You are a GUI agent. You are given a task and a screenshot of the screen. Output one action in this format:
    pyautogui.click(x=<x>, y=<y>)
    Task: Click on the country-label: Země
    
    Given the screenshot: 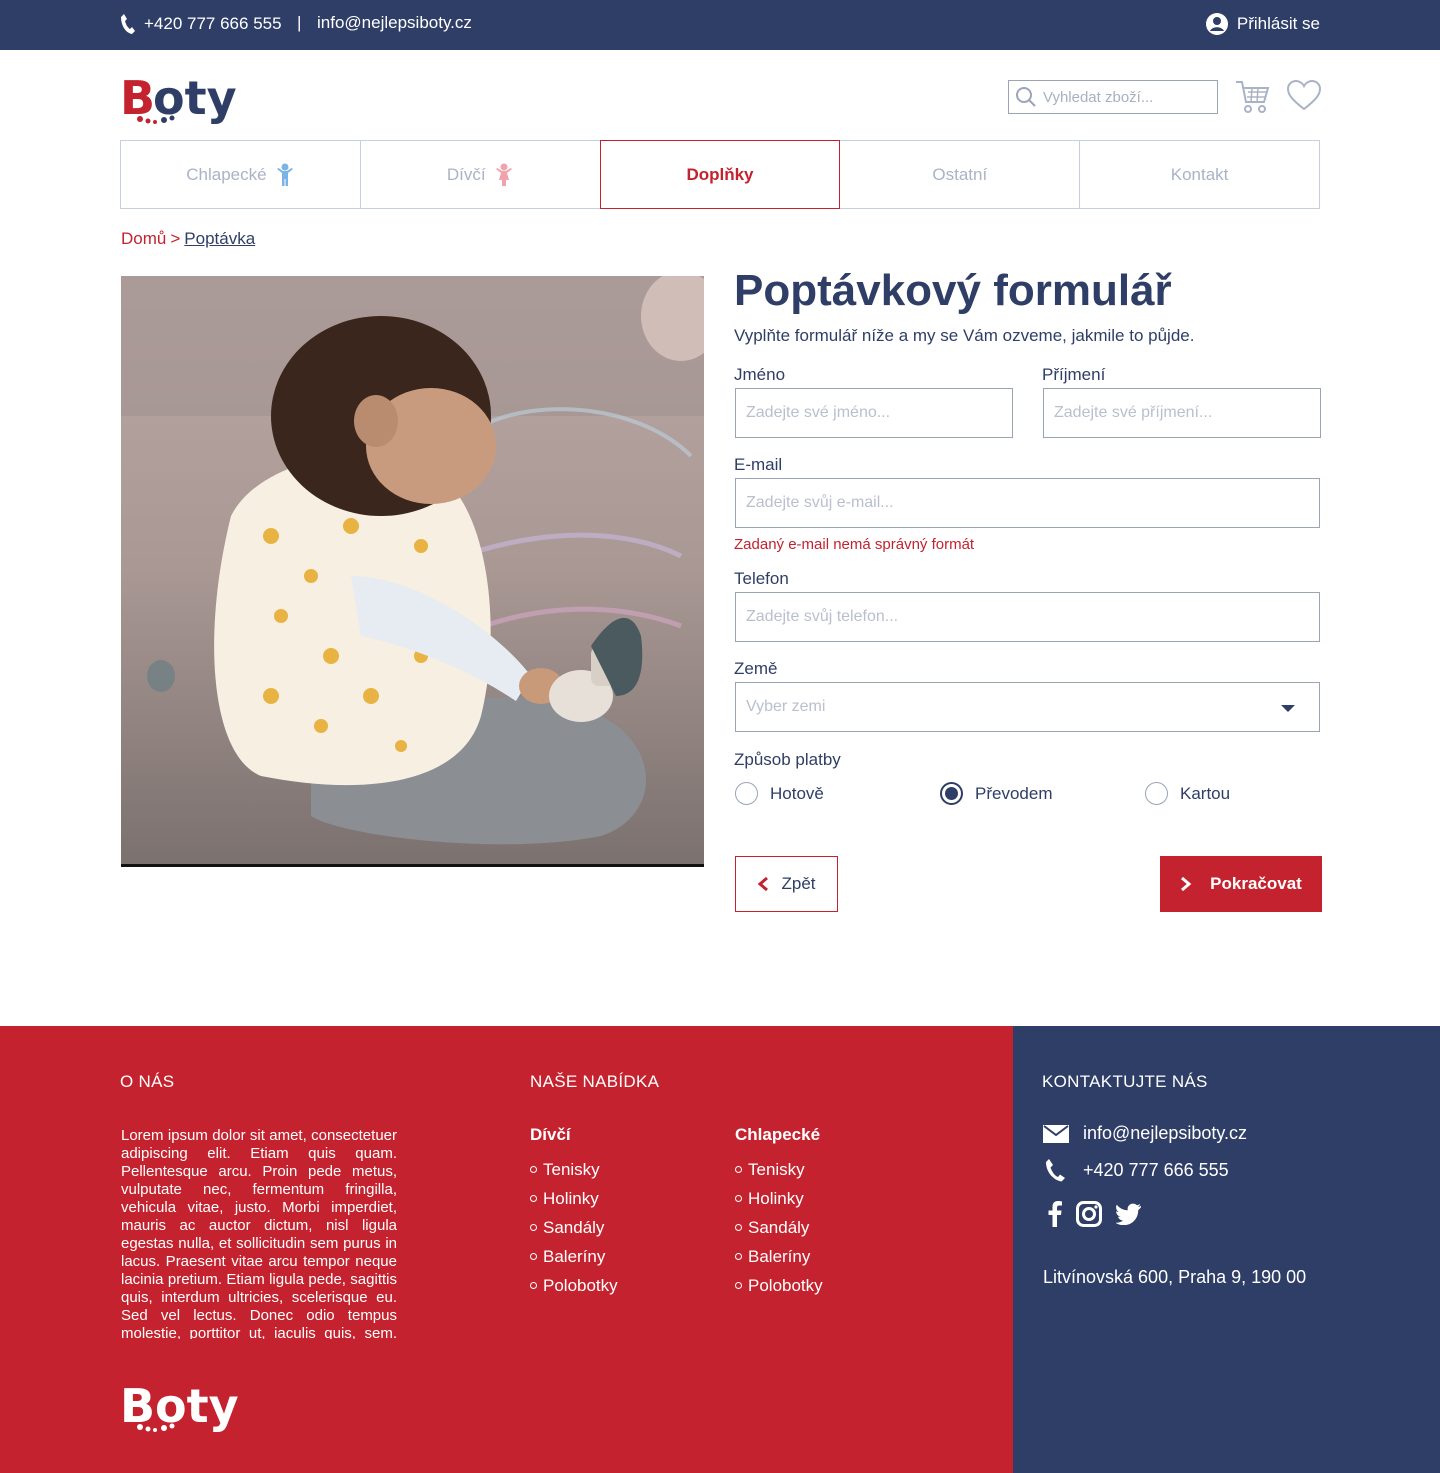 What is the action you would take?
    pyautogui.click(x=756, y=668)
    